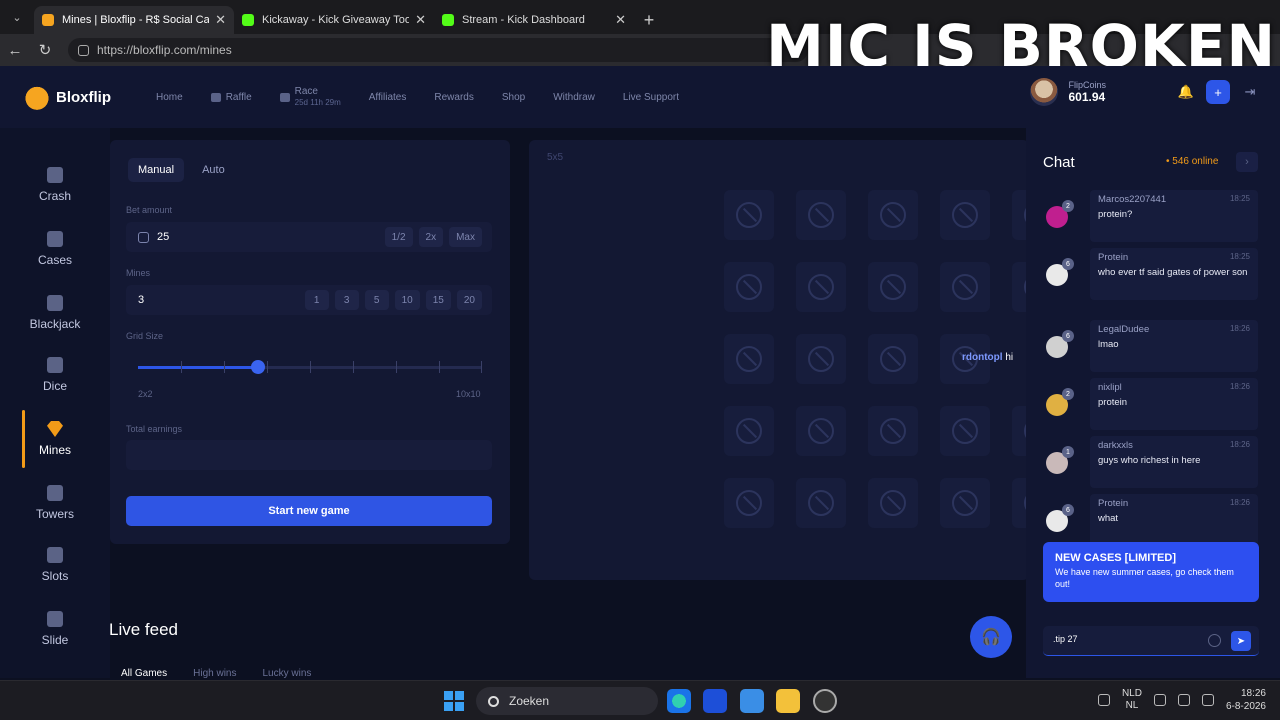 The width and height of the screenshot is (1280, 720). What do you see at coordinates (825, 701) in the screenshot?
I see `app-icon` at bounding box center [825, 701].